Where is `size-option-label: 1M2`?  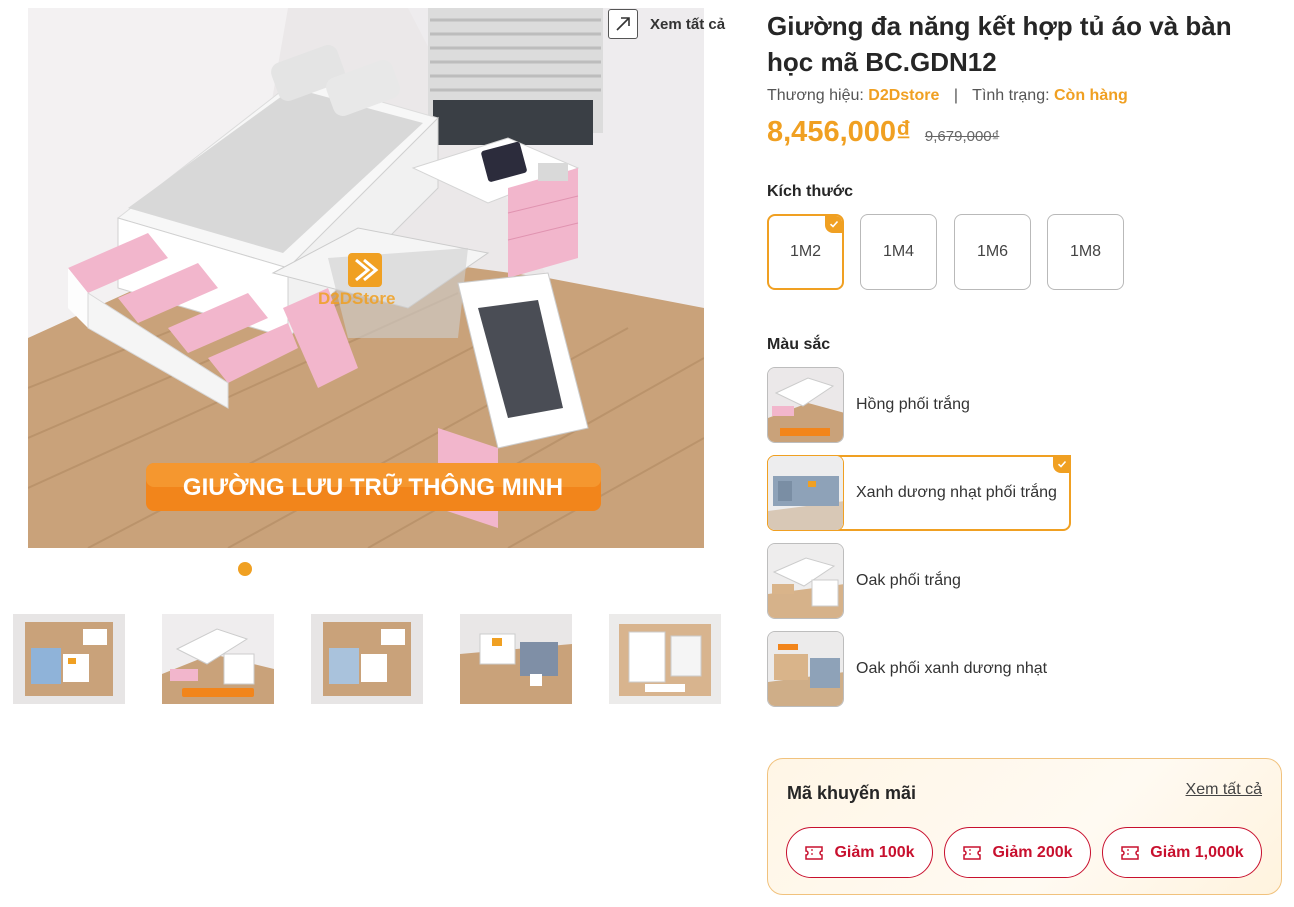
size-option-label: 1M2 is located at coordinates (805, 251).